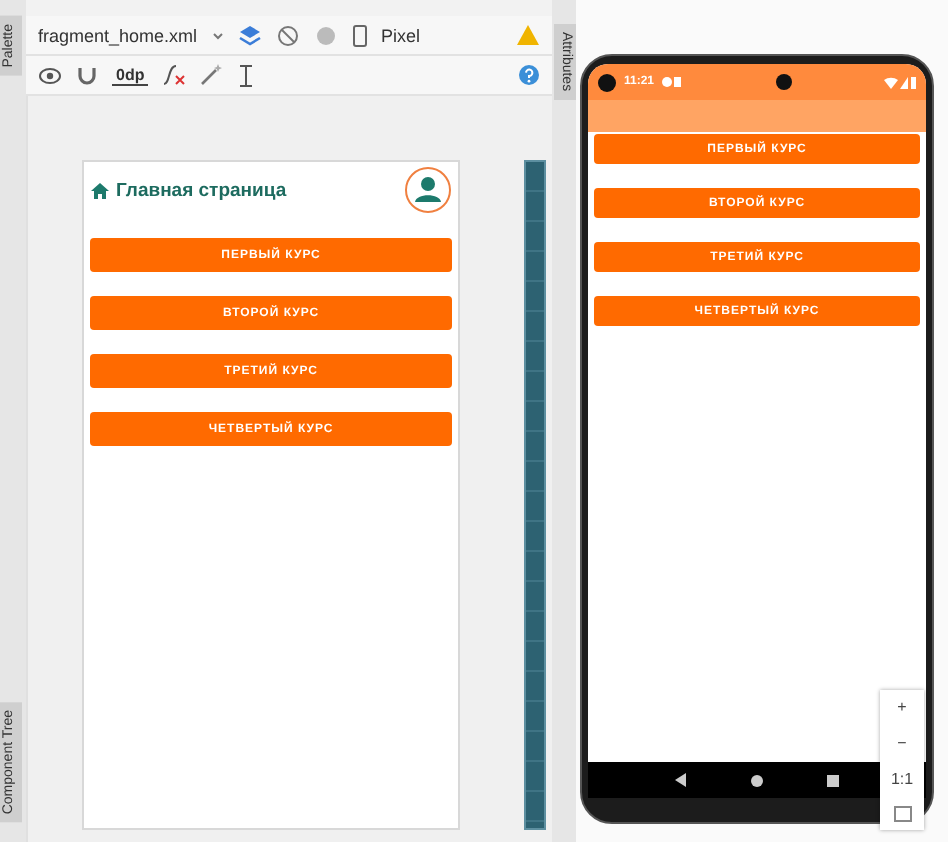 The image size is (948, 842). I want to click on home-button-icon, so click(756, 780).